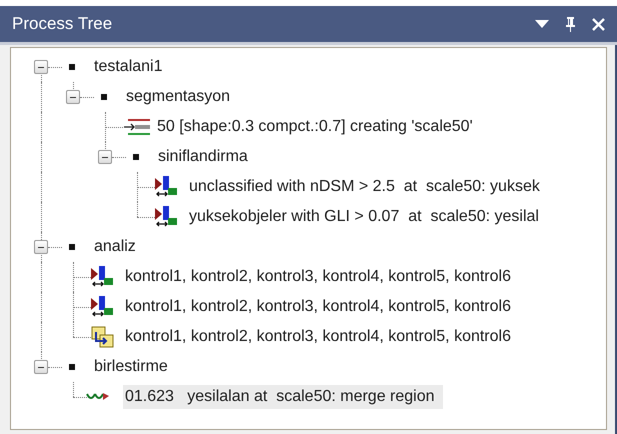  What do you see at coordinates (62, 24) in the screenshot?
I see `window-title: Process Tree` at bounding box center [62, 24].